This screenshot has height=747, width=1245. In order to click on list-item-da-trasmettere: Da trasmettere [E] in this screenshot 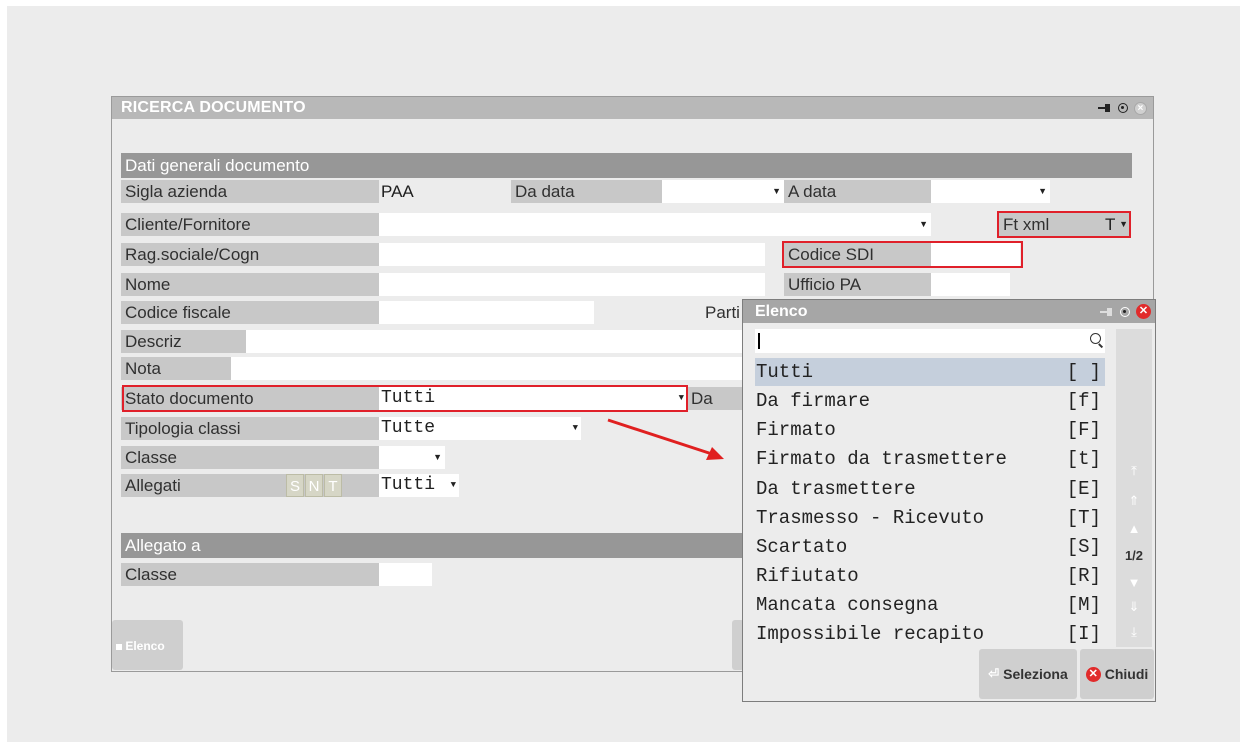, I will do `click(930, 489)`.